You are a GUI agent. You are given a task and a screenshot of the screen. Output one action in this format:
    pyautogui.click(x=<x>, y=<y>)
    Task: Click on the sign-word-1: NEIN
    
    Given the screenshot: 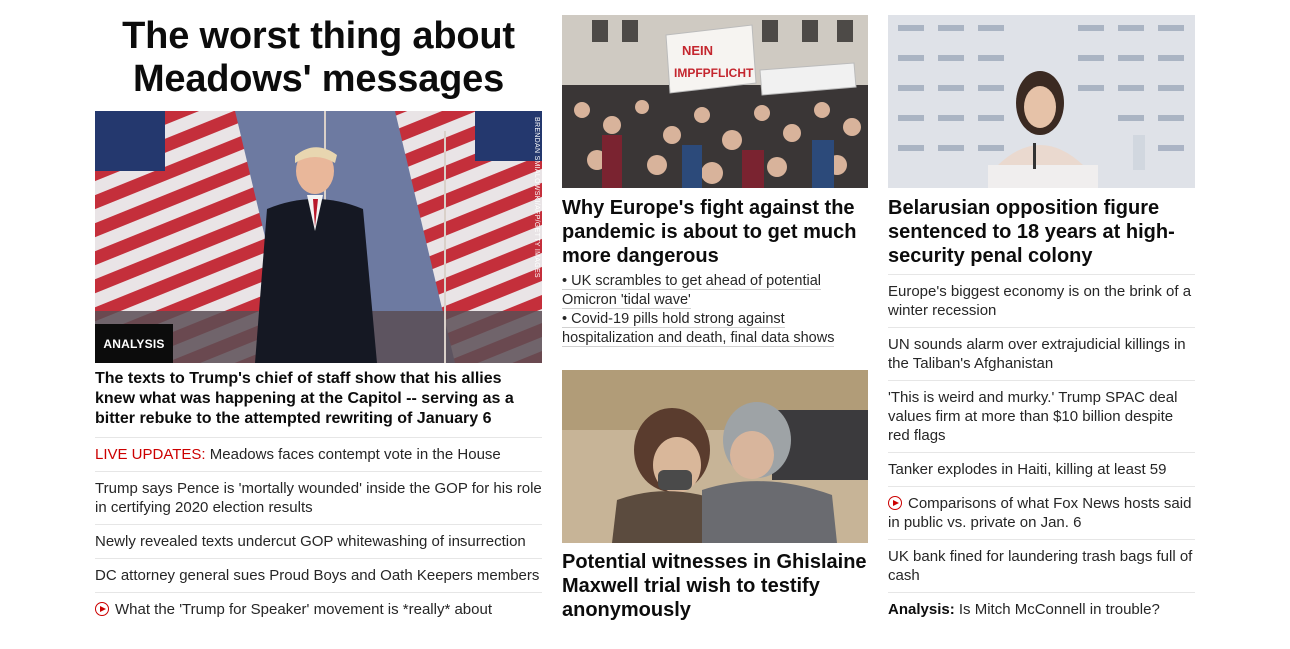 What is the action you would take?
    pyautogui.click(x=697, y=50)
    